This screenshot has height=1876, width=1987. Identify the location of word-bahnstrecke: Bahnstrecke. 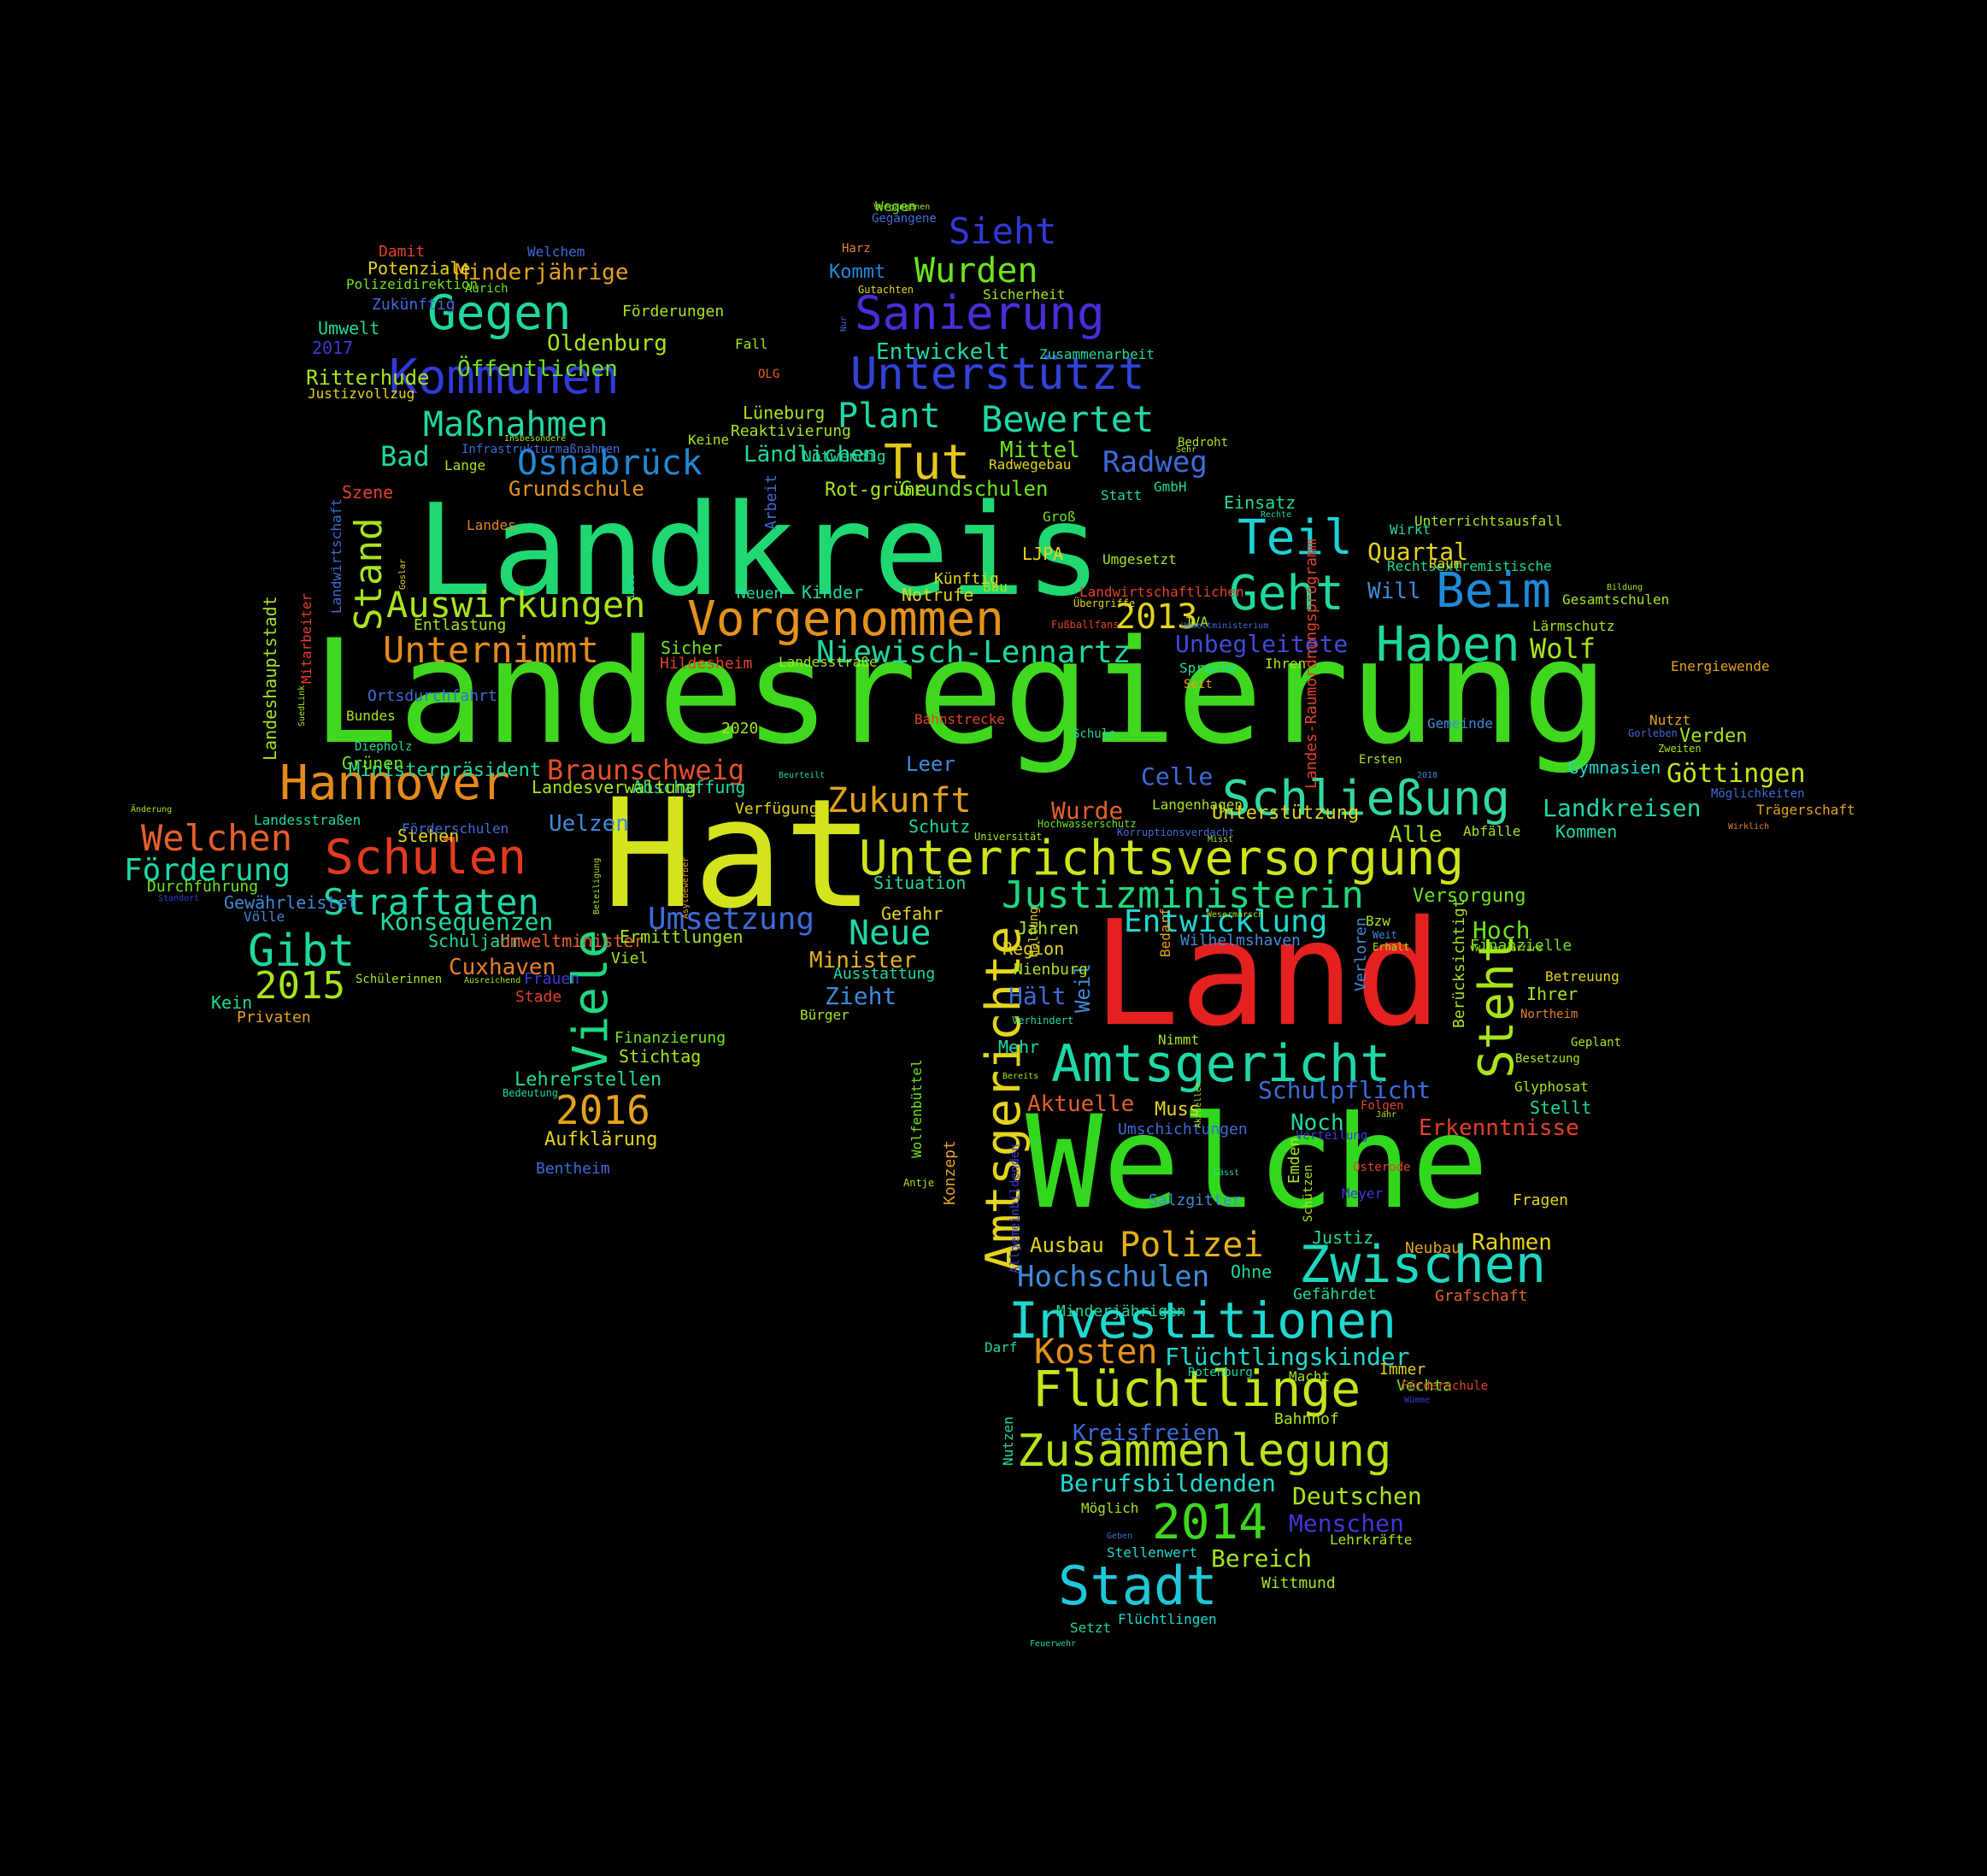
(959, 719).